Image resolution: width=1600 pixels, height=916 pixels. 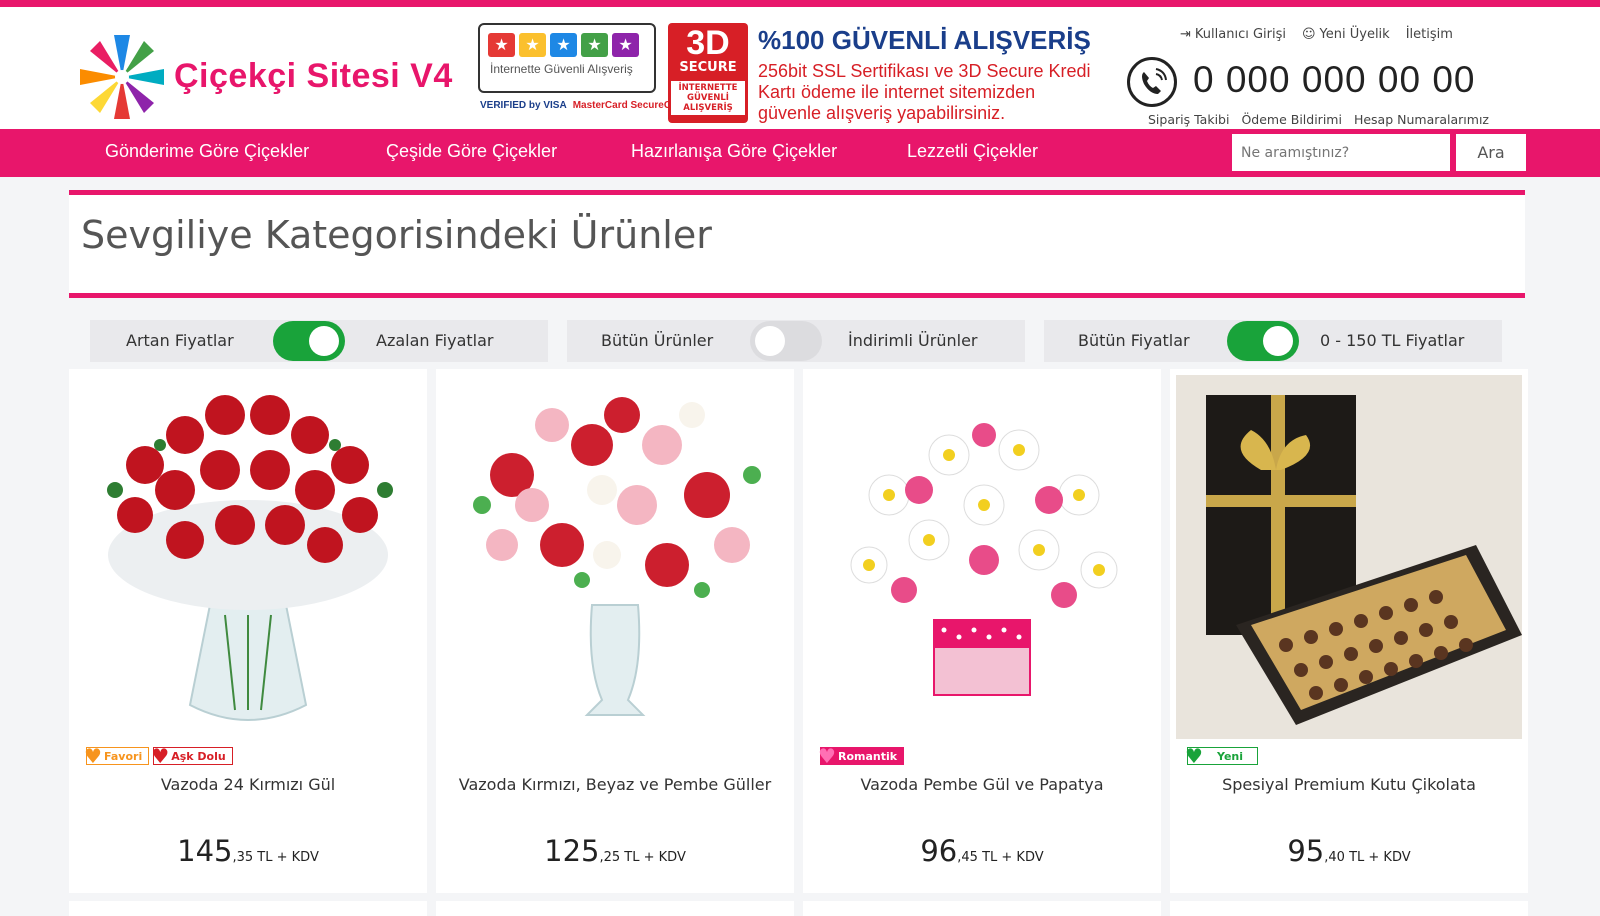 What do you see at coordinates (313, 76) in the screenshot?
I see `site-name: Çiçekçi Sitesi V4` at bounding box center [313, 76].